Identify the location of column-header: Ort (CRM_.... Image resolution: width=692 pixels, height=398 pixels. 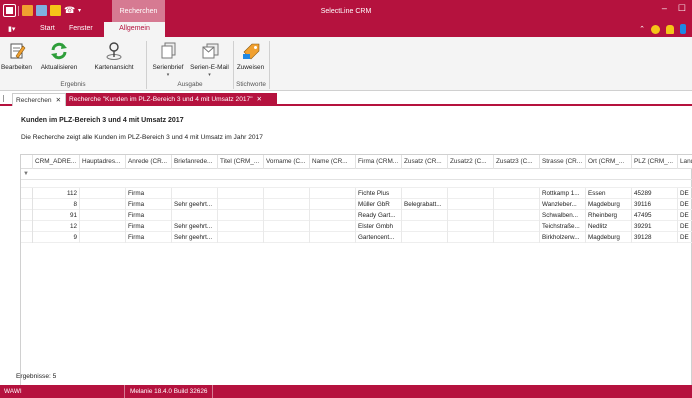
(609, 162).